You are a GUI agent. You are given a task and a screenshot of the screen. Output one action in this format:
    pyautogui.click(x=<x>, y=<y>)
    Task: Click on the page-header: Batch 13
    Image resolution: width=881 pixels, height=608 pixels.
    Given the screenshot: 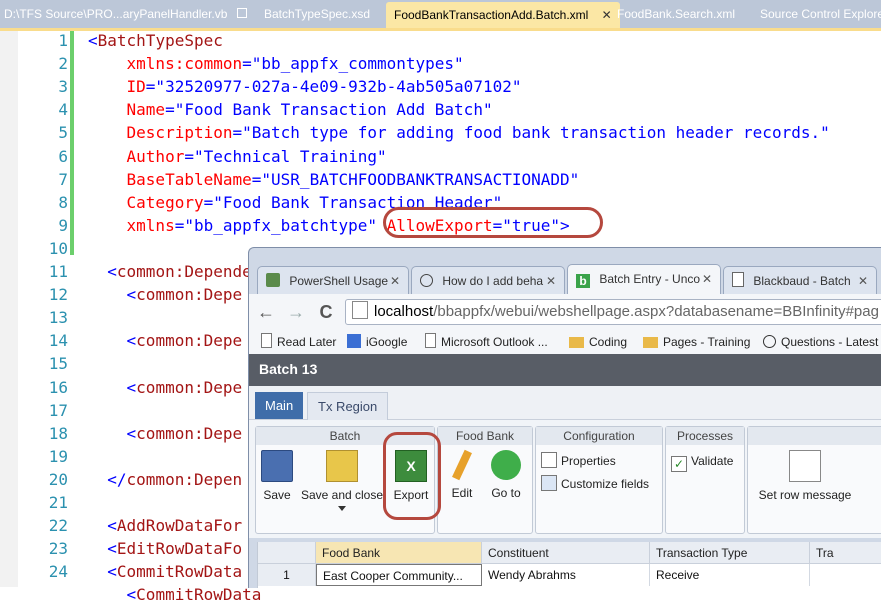 What is the action you would take?
    pyautogui.click(x=565, y=370)
    